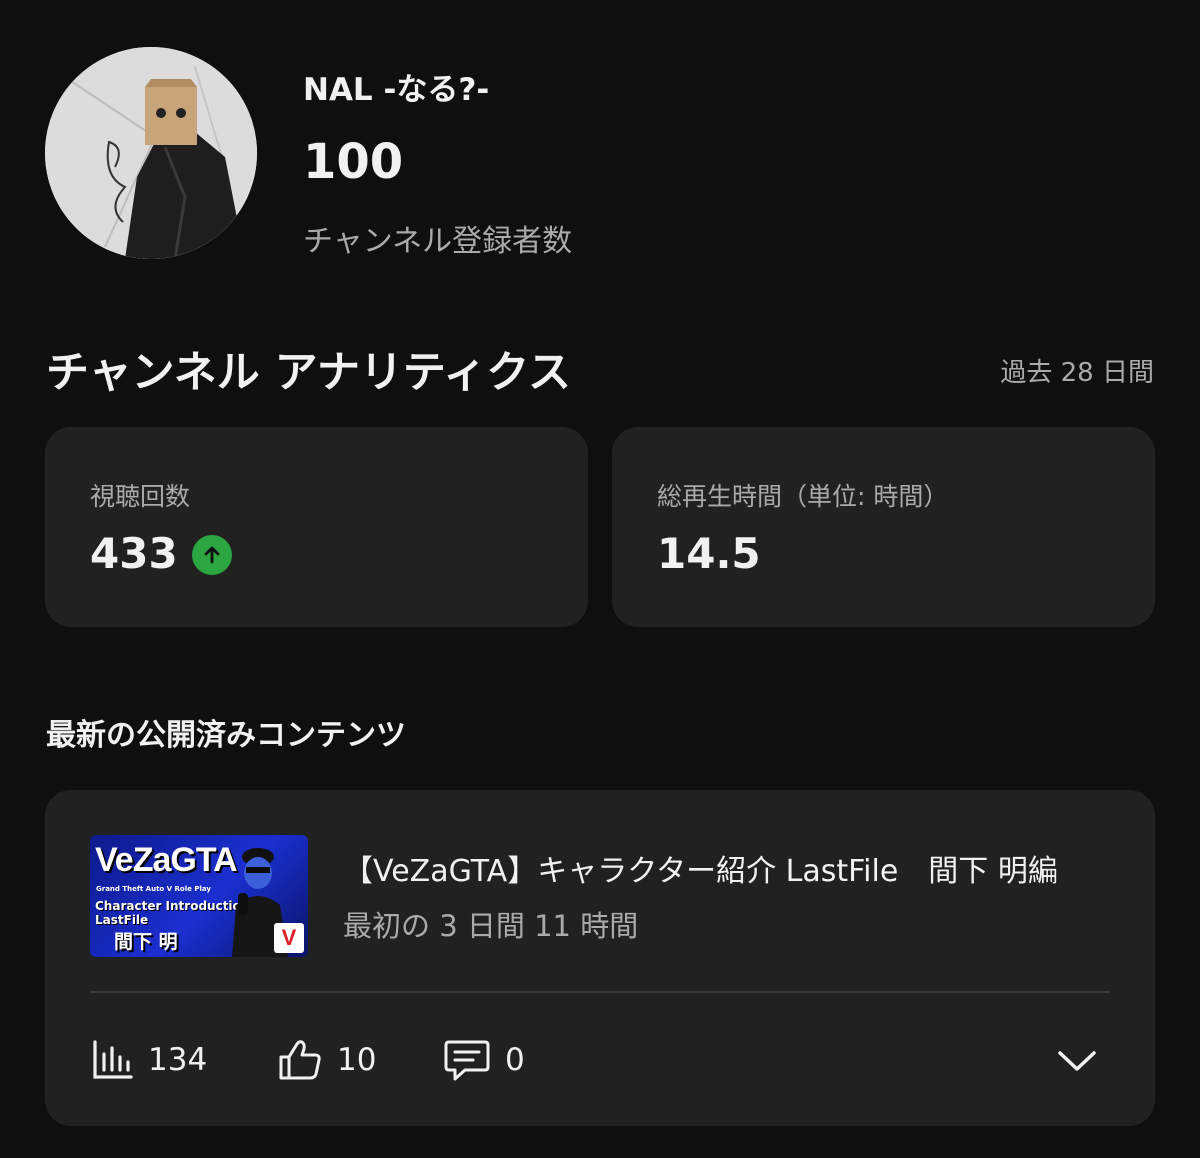 Image resolution: width=1200 pixels, height=1158 pixels. I want to click on video-comments-stat: 0, so click(484, 1060).